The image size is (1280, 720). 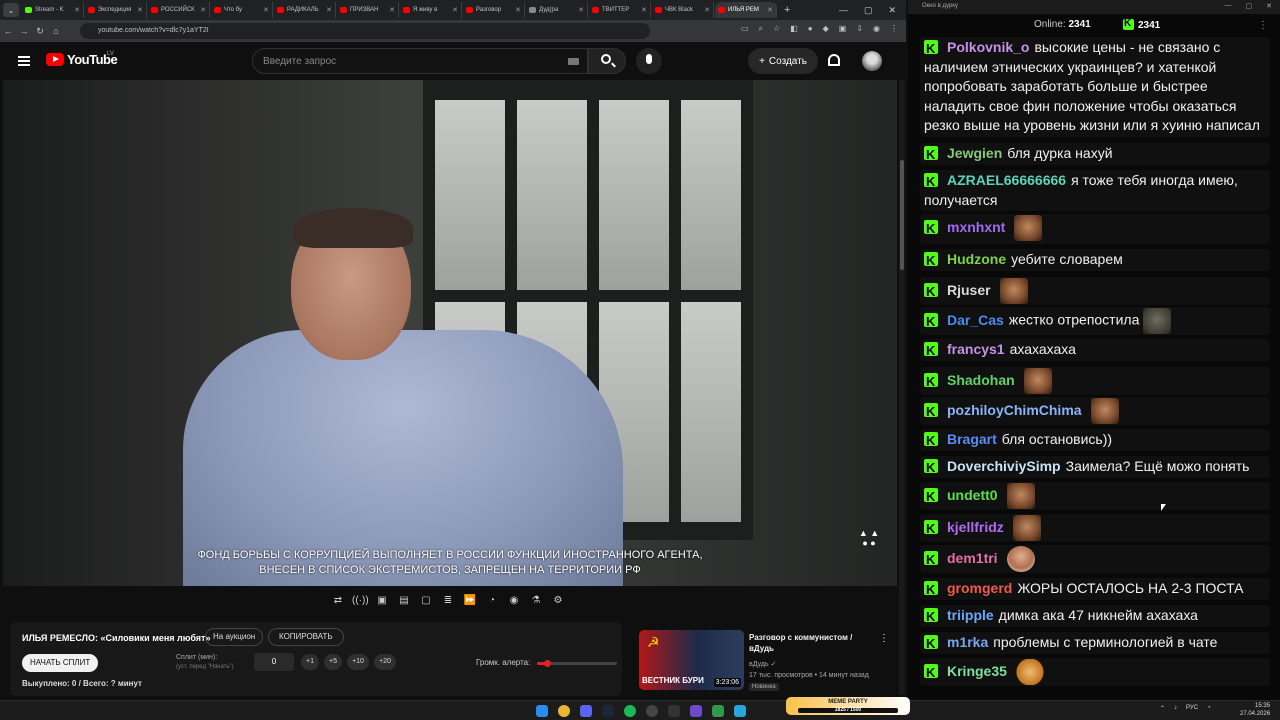 I want to click on zoom-icon: ⌕, so click(x=761, y=29).